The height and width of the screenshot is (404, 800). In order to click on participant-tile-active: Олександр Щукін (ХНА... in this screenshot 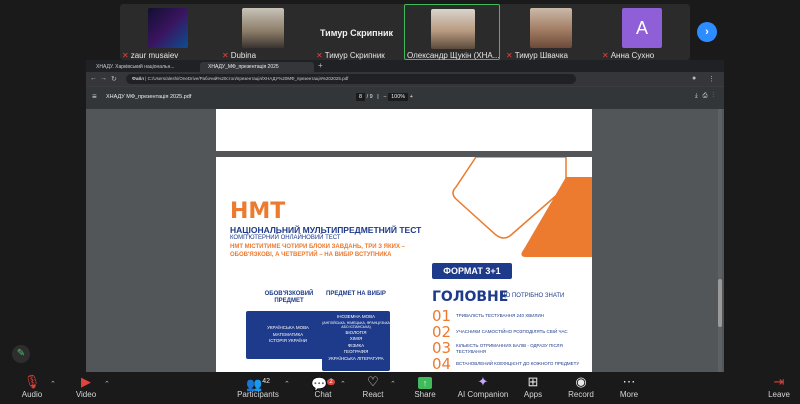, I will do `click(452, 32)`.